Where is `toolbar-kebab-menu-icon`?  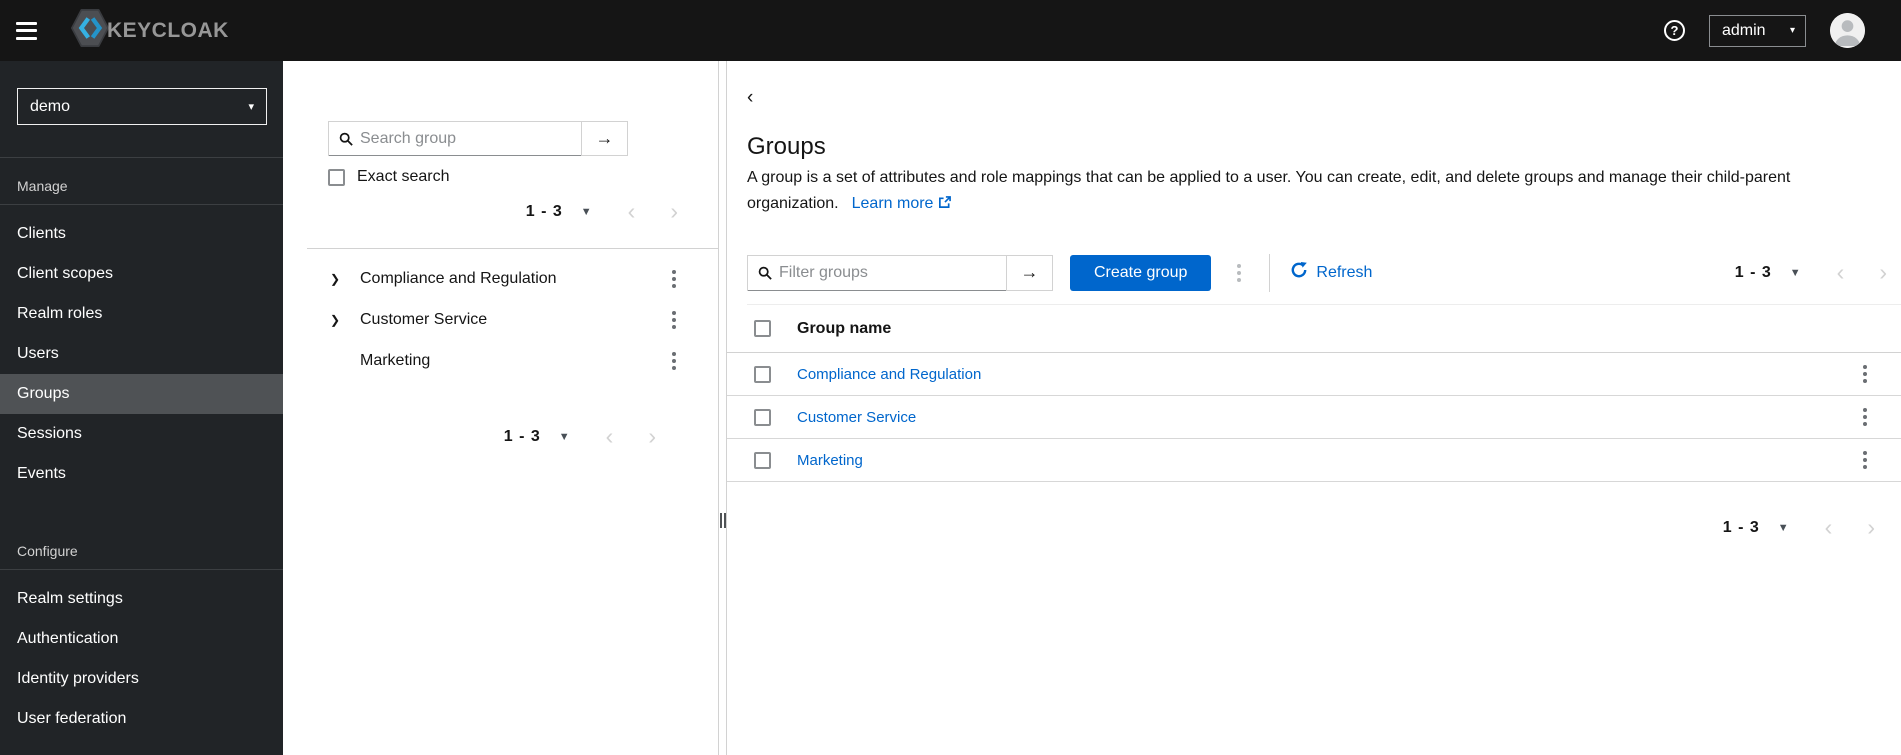 toolbar-kebab-menu-icon is located at coordinates (1239, 273).